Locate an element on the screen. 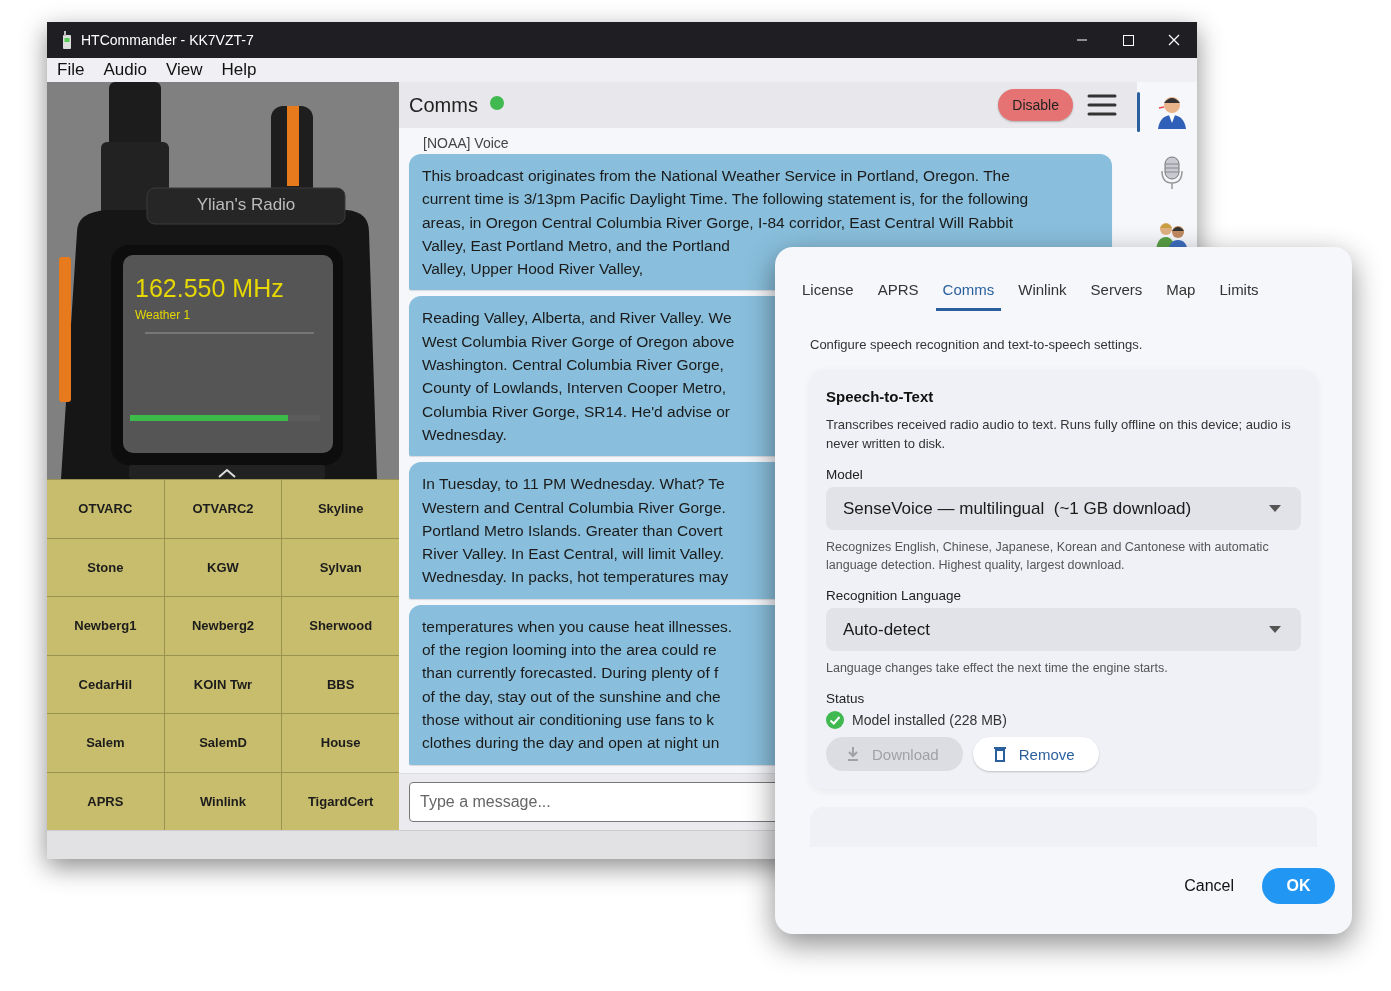  channel-button: OTVARC is located at coordinates (105, 509).